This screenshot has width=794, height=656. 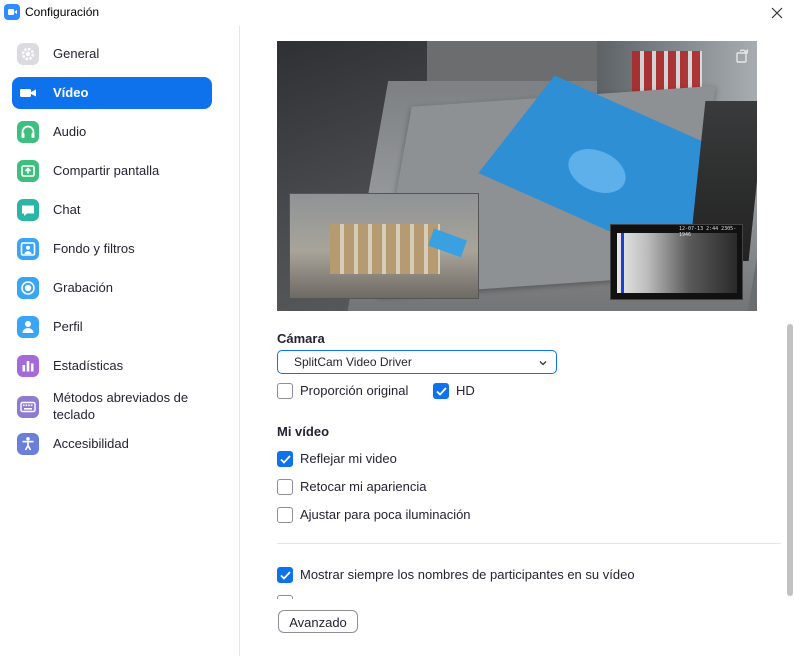 I want to click on partially-hidden-checkbox, so click(x=285, y=597).